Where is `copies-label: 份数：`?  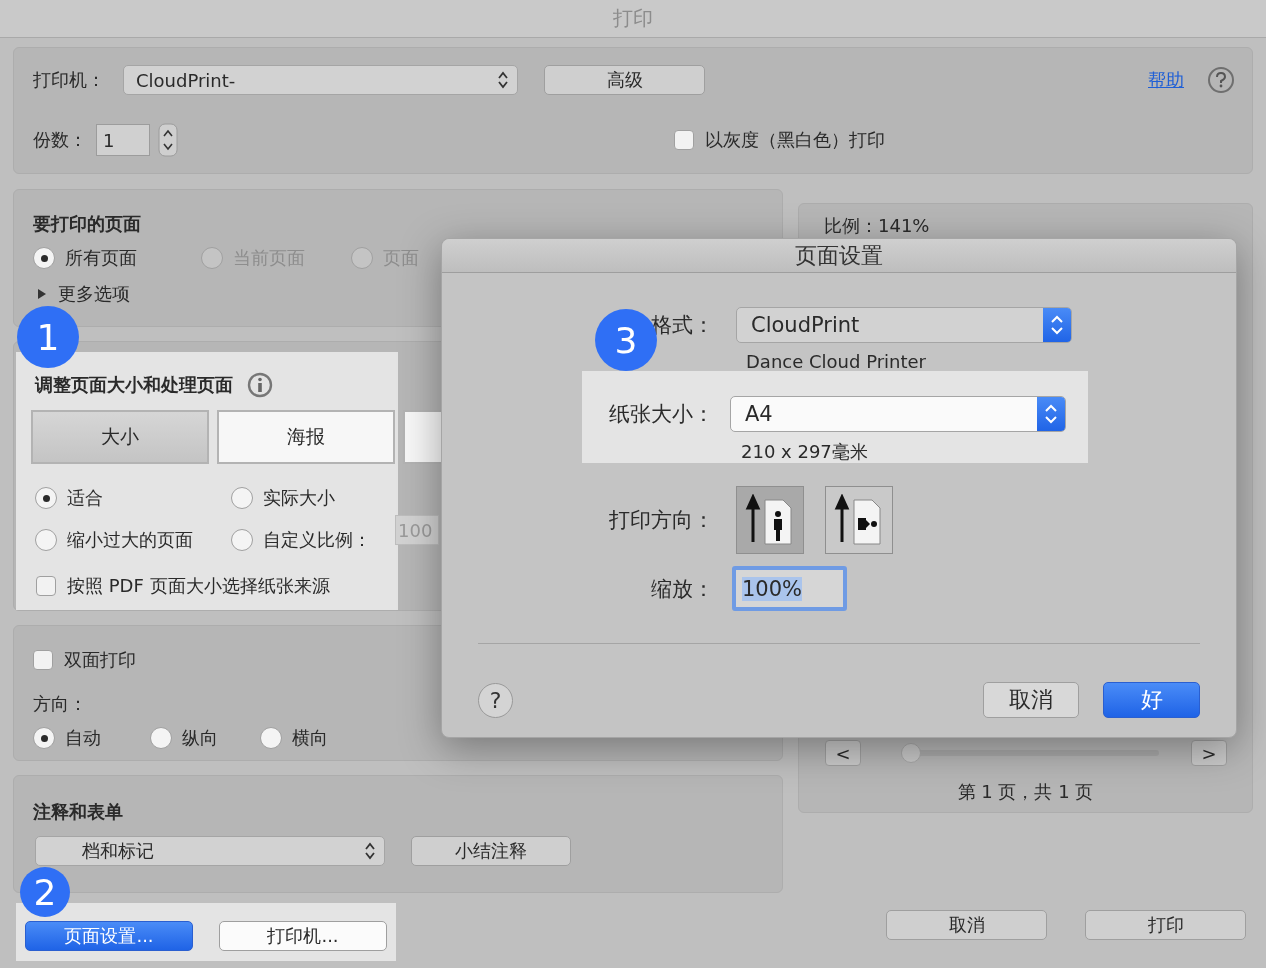 copies-label: 份数： is located at coordinates (60, 140).